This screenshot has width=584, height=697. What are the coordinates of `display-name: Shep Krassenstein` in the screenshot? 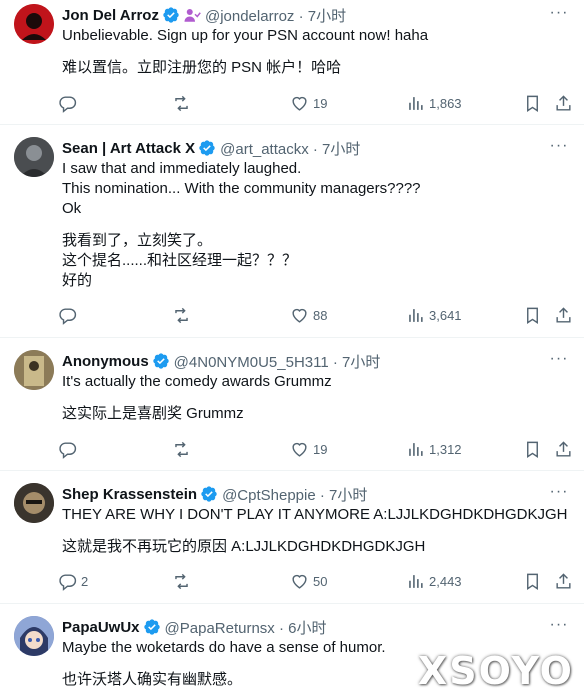 It's located at (129, 494).